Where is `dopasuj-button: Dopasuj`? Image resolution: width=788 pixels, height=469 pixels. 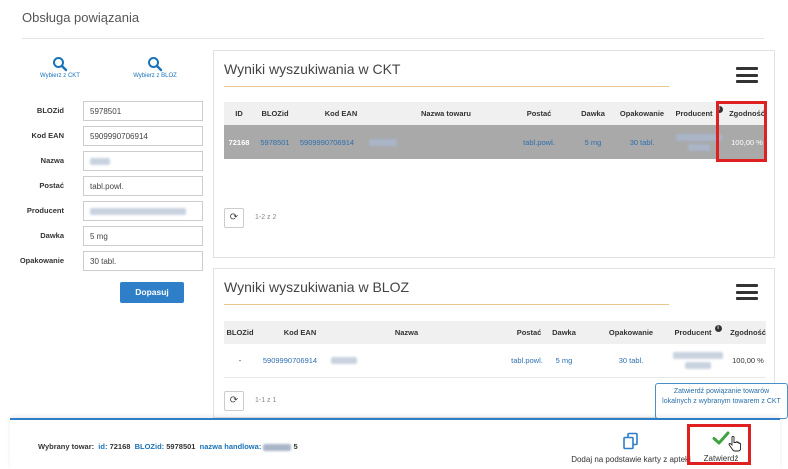 dopasuj-button: Dopasuj is located at coordinates (152, 292).